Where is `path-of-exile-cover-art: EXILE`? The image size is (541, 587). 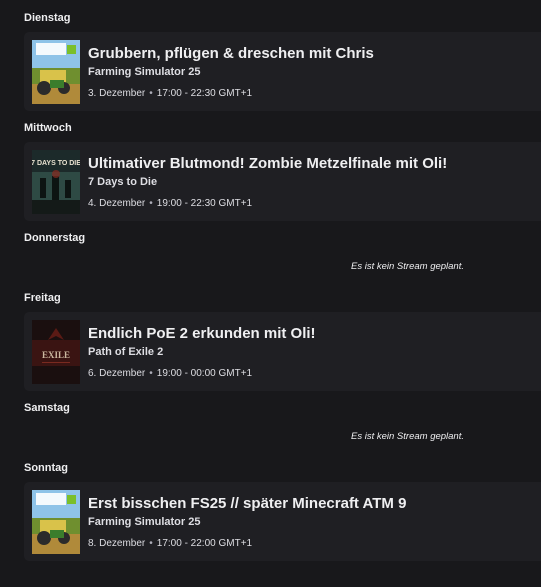
path-of-exile-cover-art: EXILE is located at coordinates (56, 352).